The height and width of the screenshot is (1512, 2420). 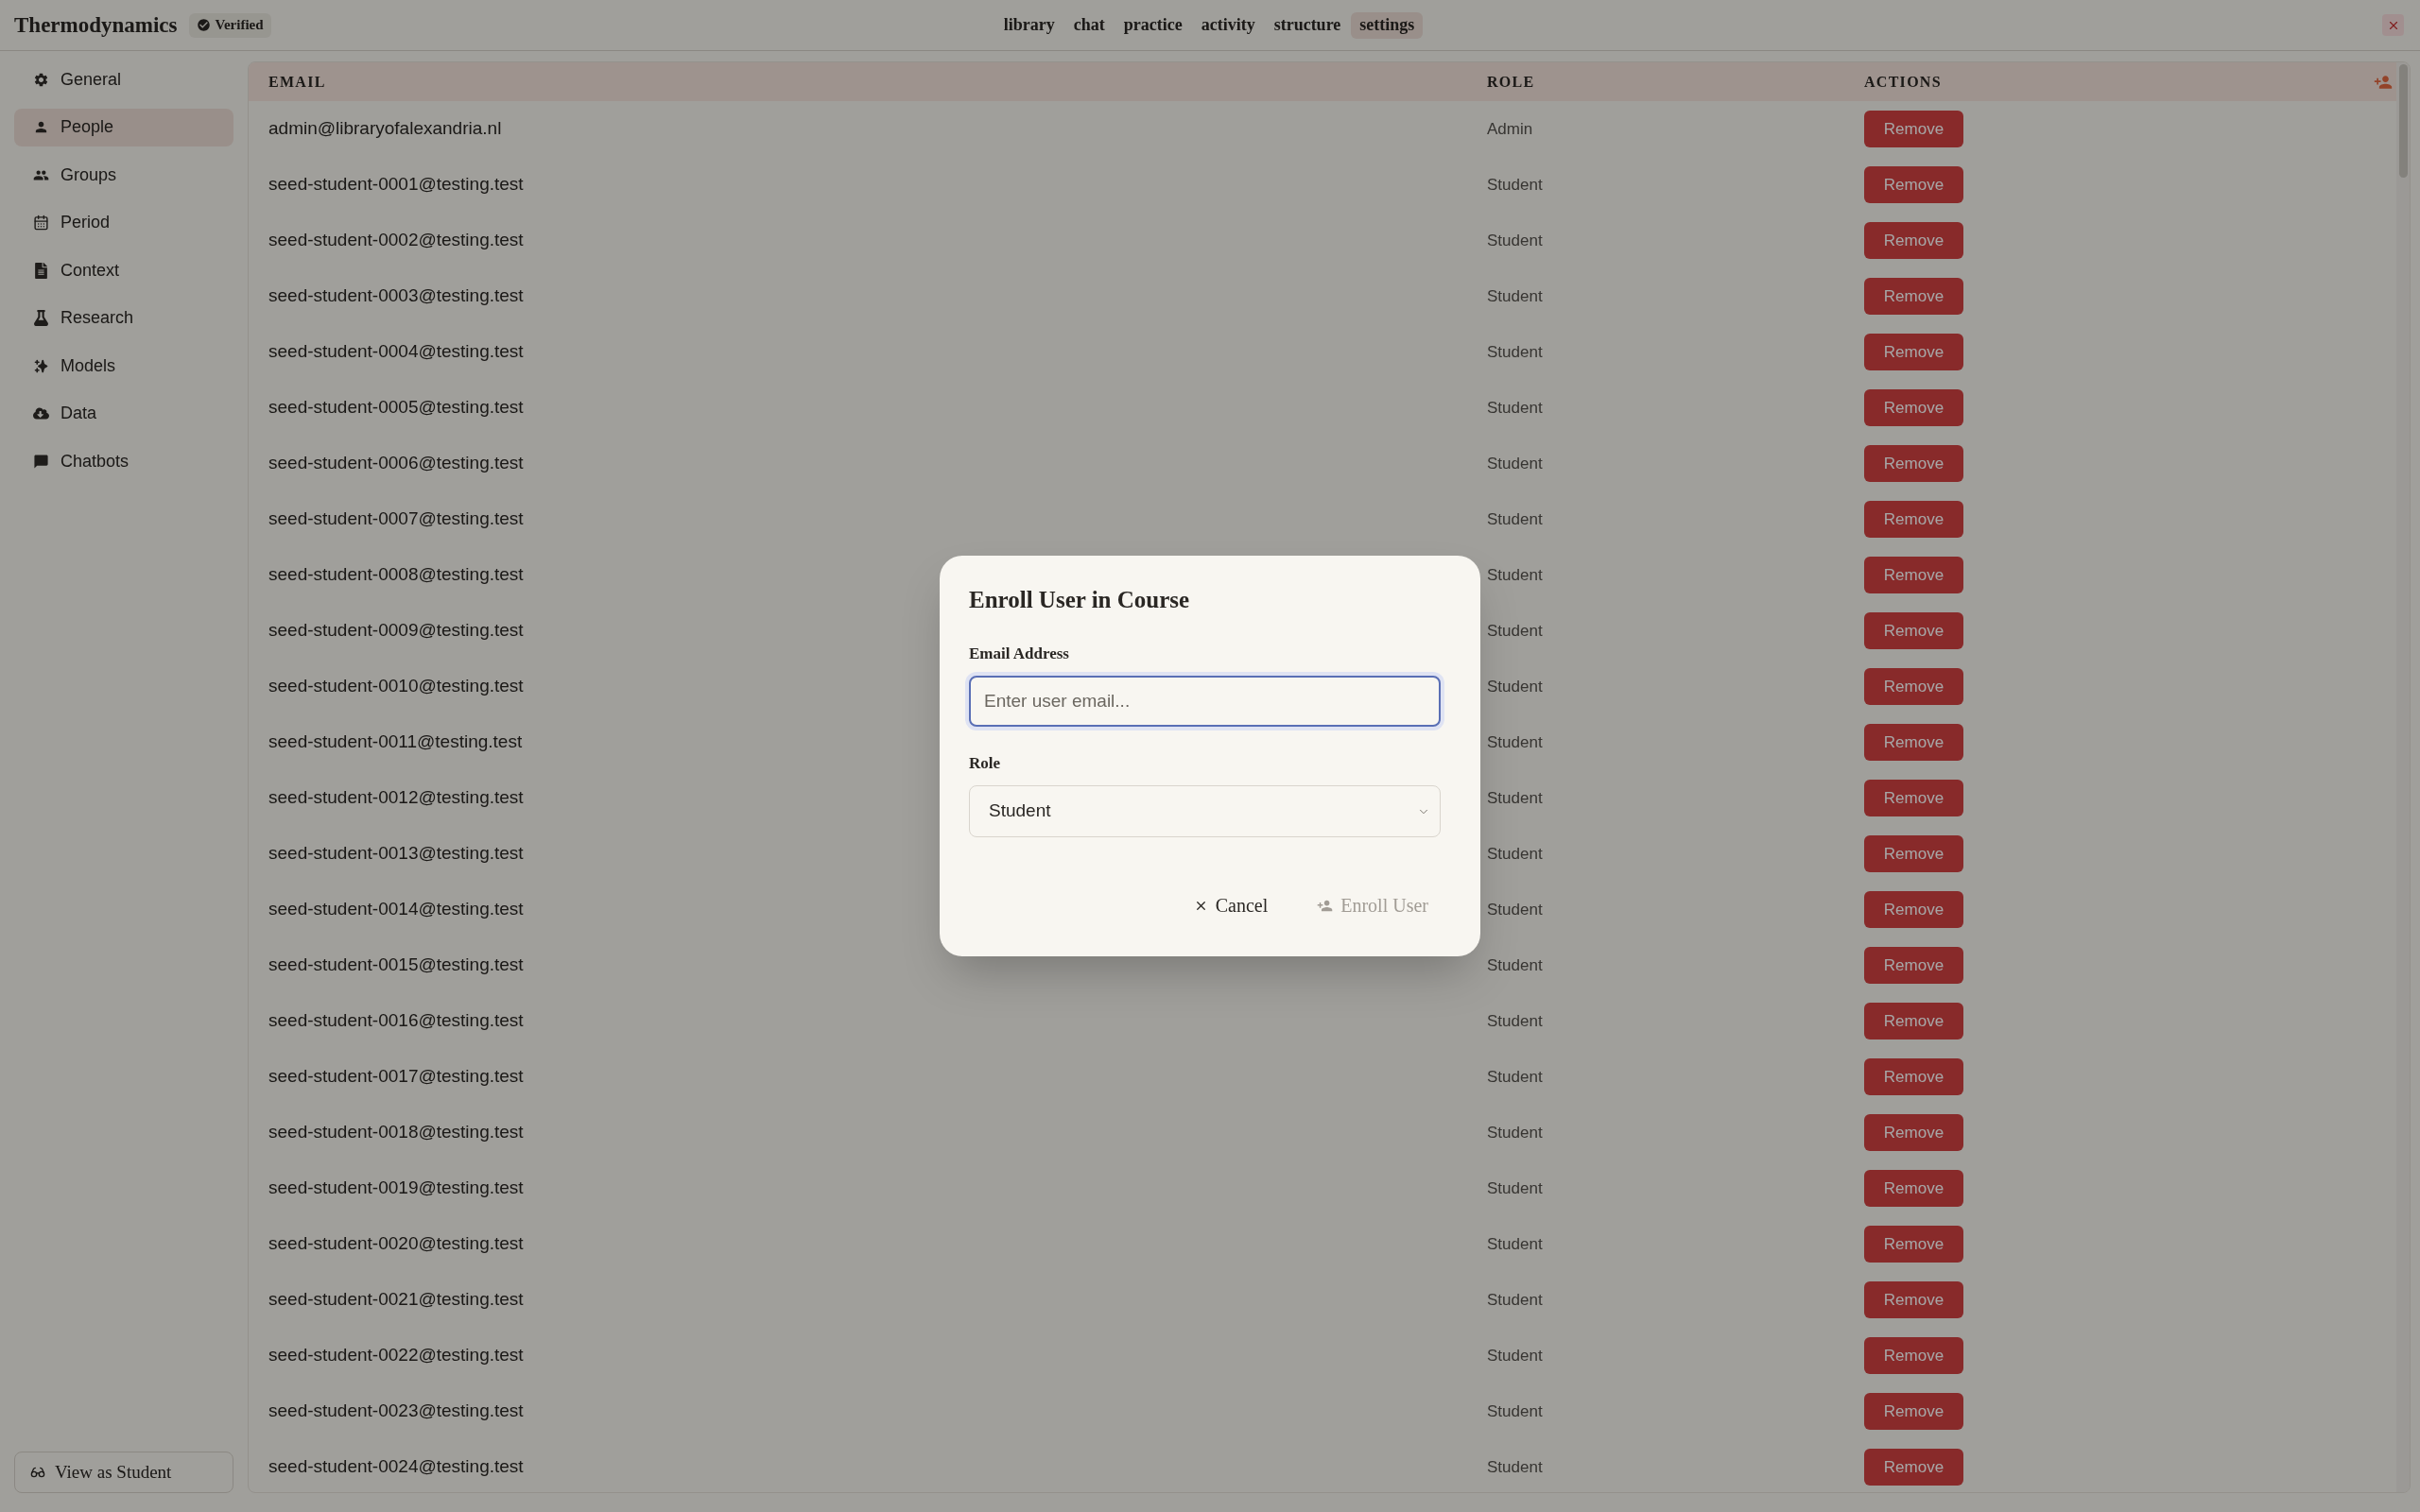 What do you see at coordinates (1153, 25) in the screenshot?
I see `nav-tab: practice` at bounding box center [1153, 25].